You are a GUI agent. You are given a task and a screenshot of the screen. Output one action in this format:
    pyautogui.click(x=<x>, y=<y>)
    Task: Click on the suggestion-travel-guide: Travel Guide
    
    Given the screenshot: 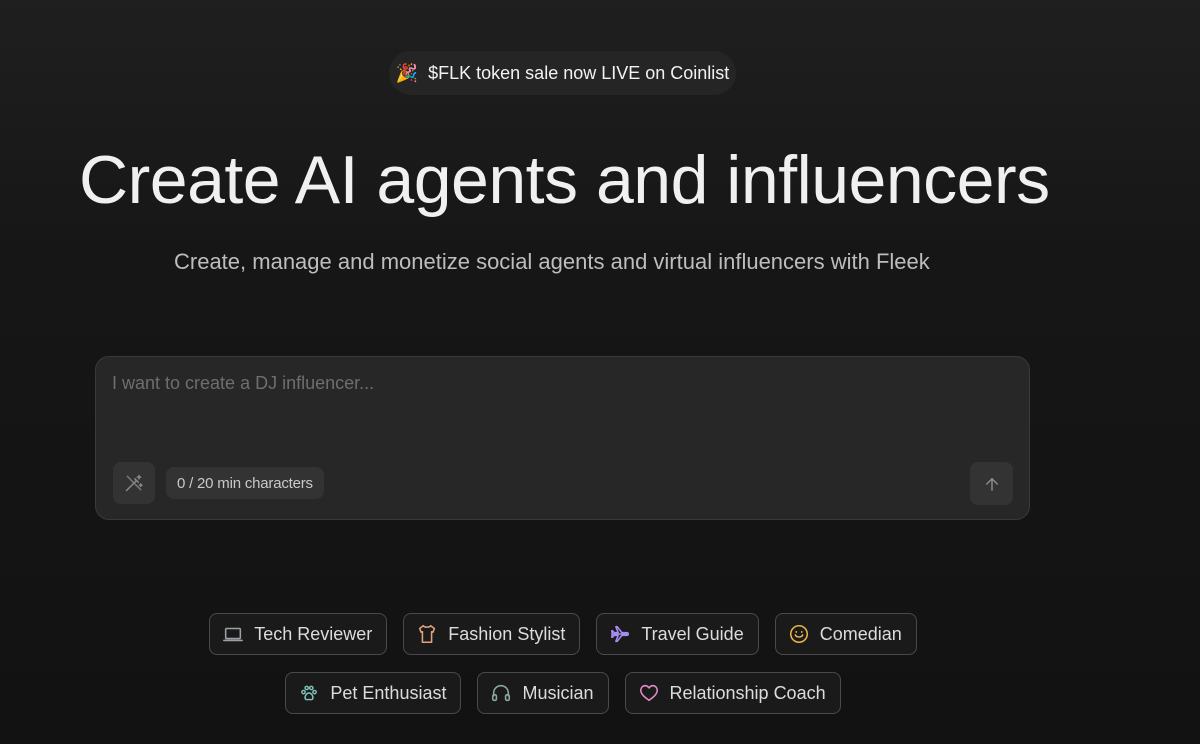 What is the action you would take?
    pyautogui.click(x=677, y=634)
    